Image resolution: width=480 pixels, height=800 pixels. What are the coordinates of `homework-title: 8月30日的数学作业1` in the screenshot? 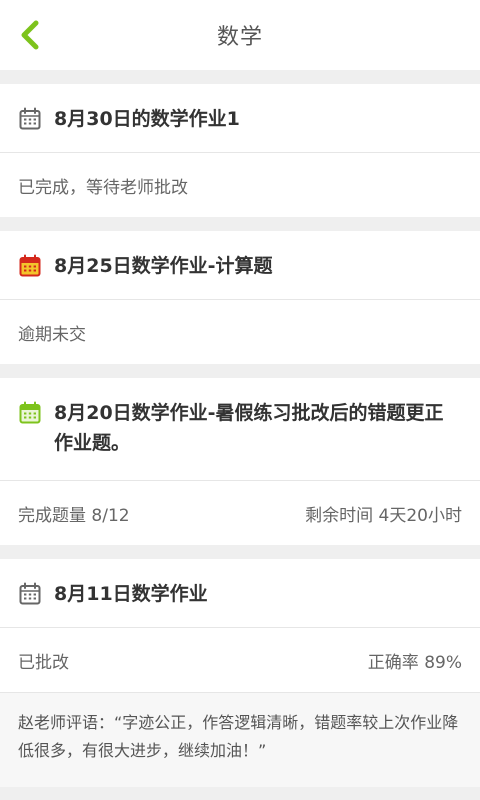 It's located at (147, 119).